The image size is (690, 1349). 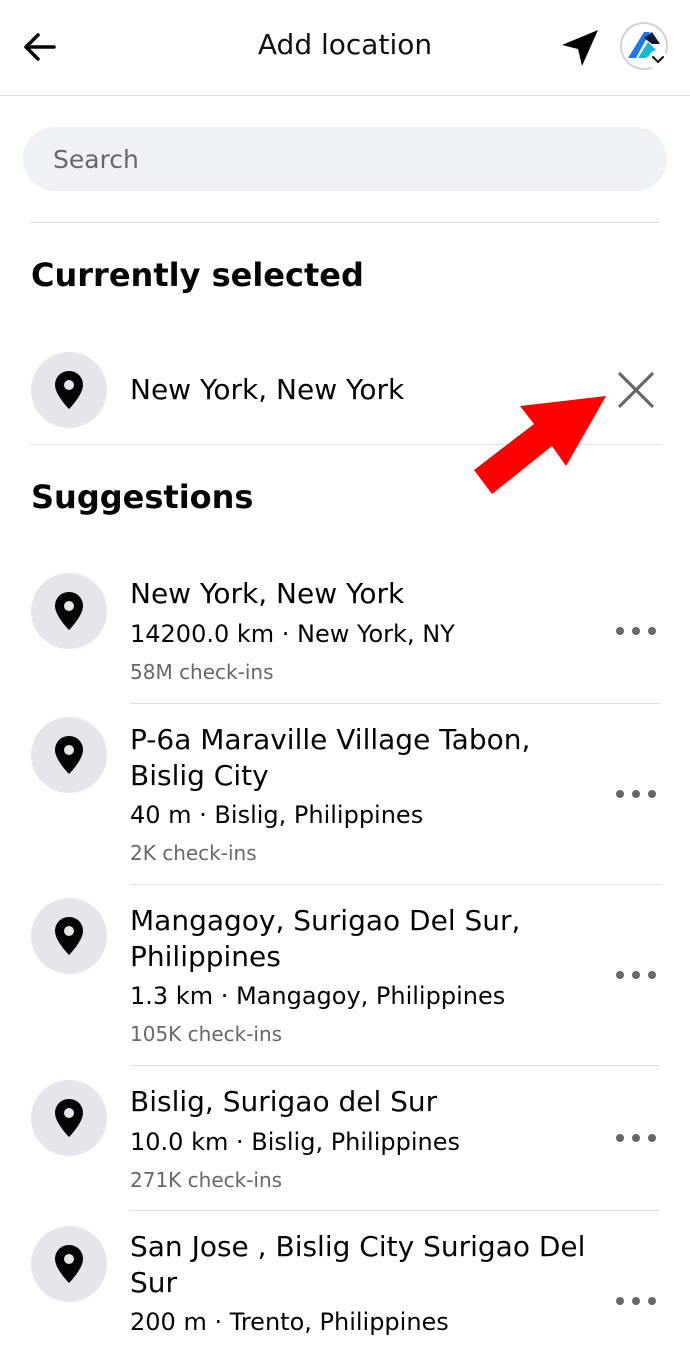 I want to click on navigation-arrow-icon, so click(x=580, y=48).